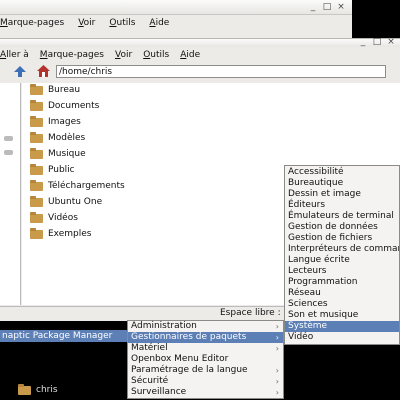 This screenshot has height=400, width=400. Describe the element at coordinates (54, 217) in the screenshot. I see `list-item: Vidéos` at that location.